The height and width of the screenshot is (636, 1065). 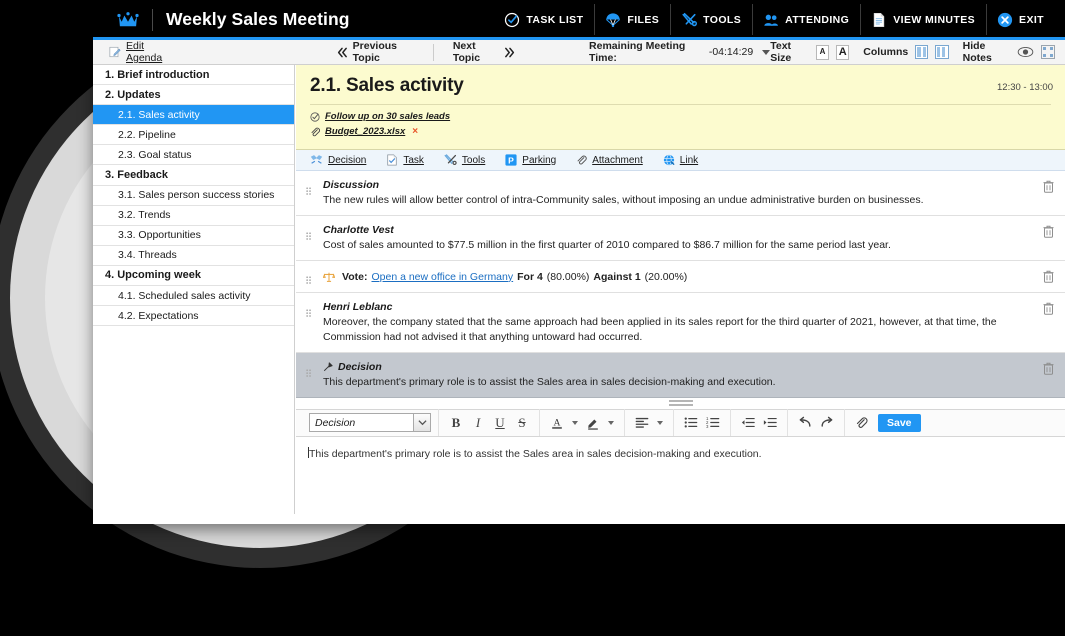 What do you see at coordinates (582, 423) in the screenshot?
I see `editor-color-group: A` at bounding box center [582, 423].